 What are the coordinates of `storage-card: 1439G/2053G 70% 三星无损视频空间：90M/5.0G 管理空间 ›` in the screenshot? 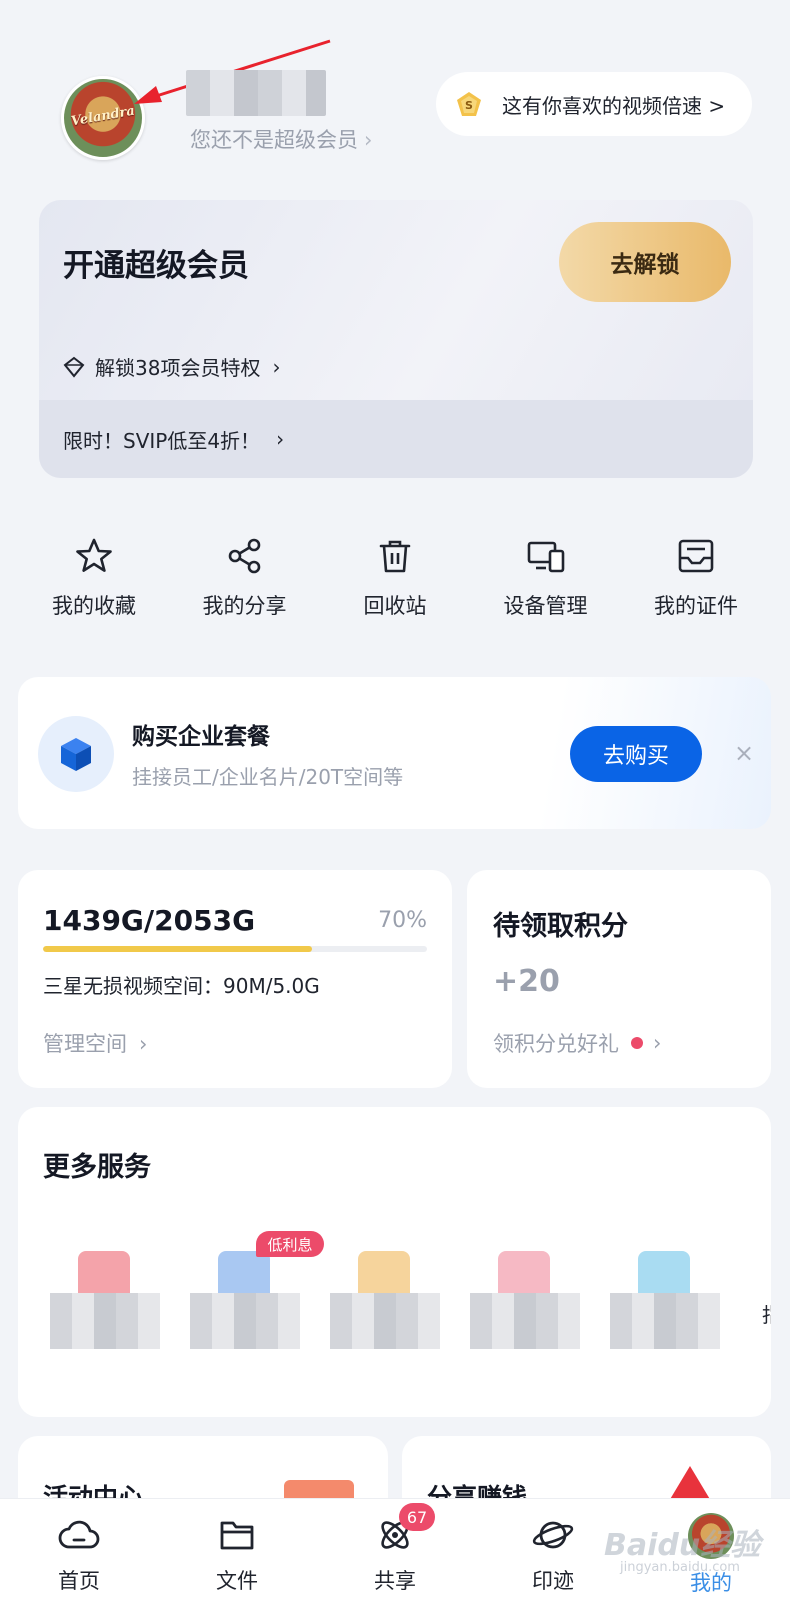 It's located at (235, 979).